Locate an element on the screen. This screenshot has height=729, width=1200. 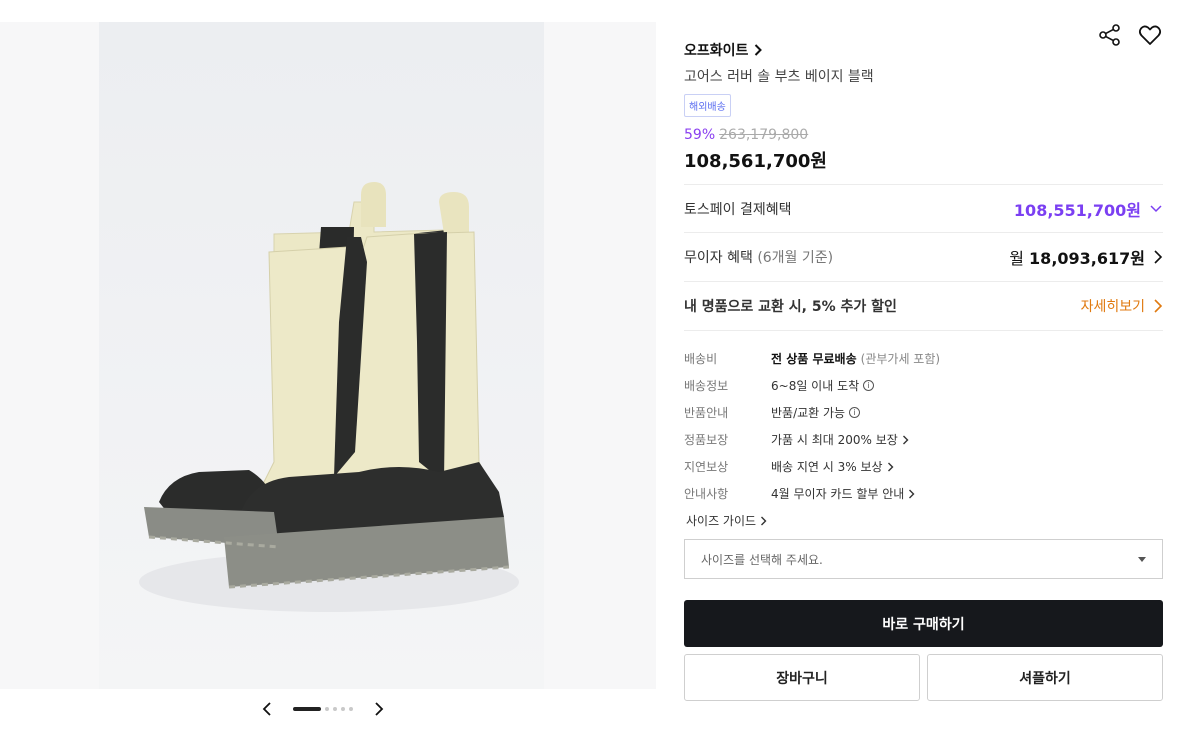
size-guide-link: 사이즈 가이드 is located at coordinates (726, 520).